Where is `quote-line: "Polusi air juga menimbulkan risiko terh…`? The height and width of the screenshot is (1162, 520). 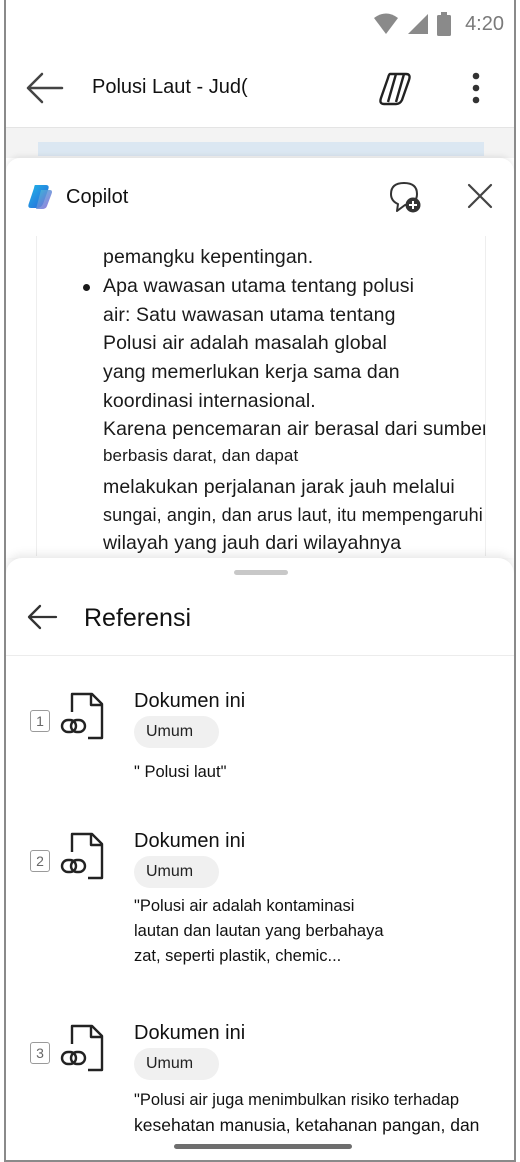 quote-line: "Polusi air juga menimbulkan risiko terh… is located at coordinates (297, 1100).